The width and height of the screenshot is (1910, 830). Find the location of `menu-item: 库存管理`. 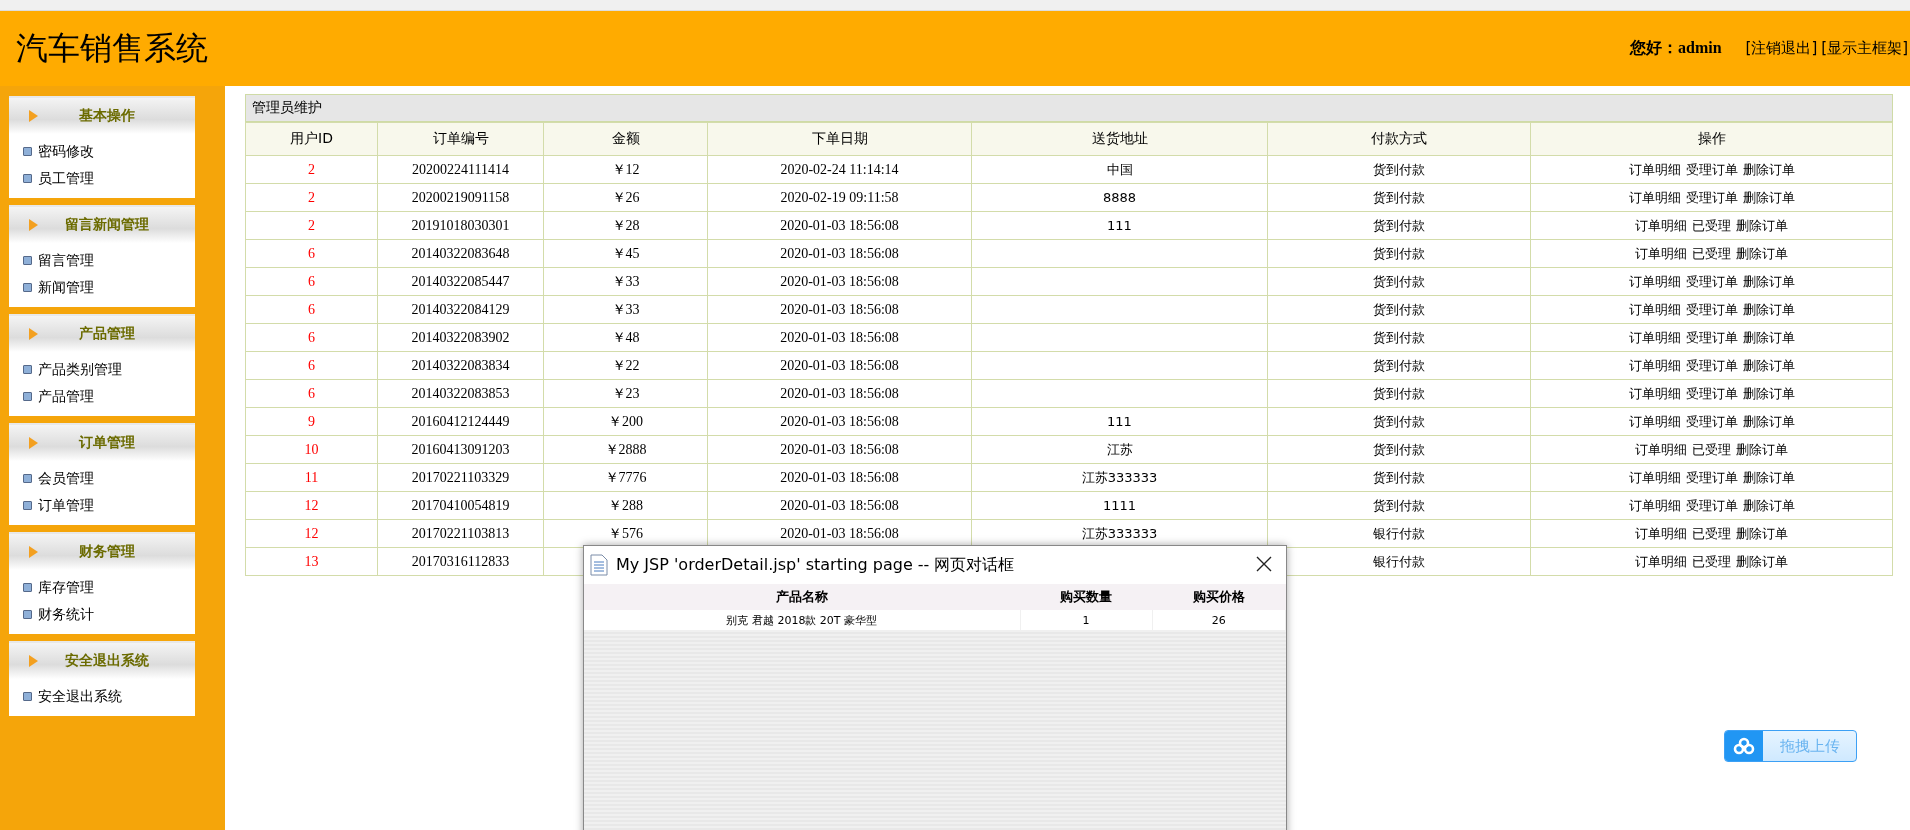

menu-item: 库存管理 is located at coordinates (66, 587).